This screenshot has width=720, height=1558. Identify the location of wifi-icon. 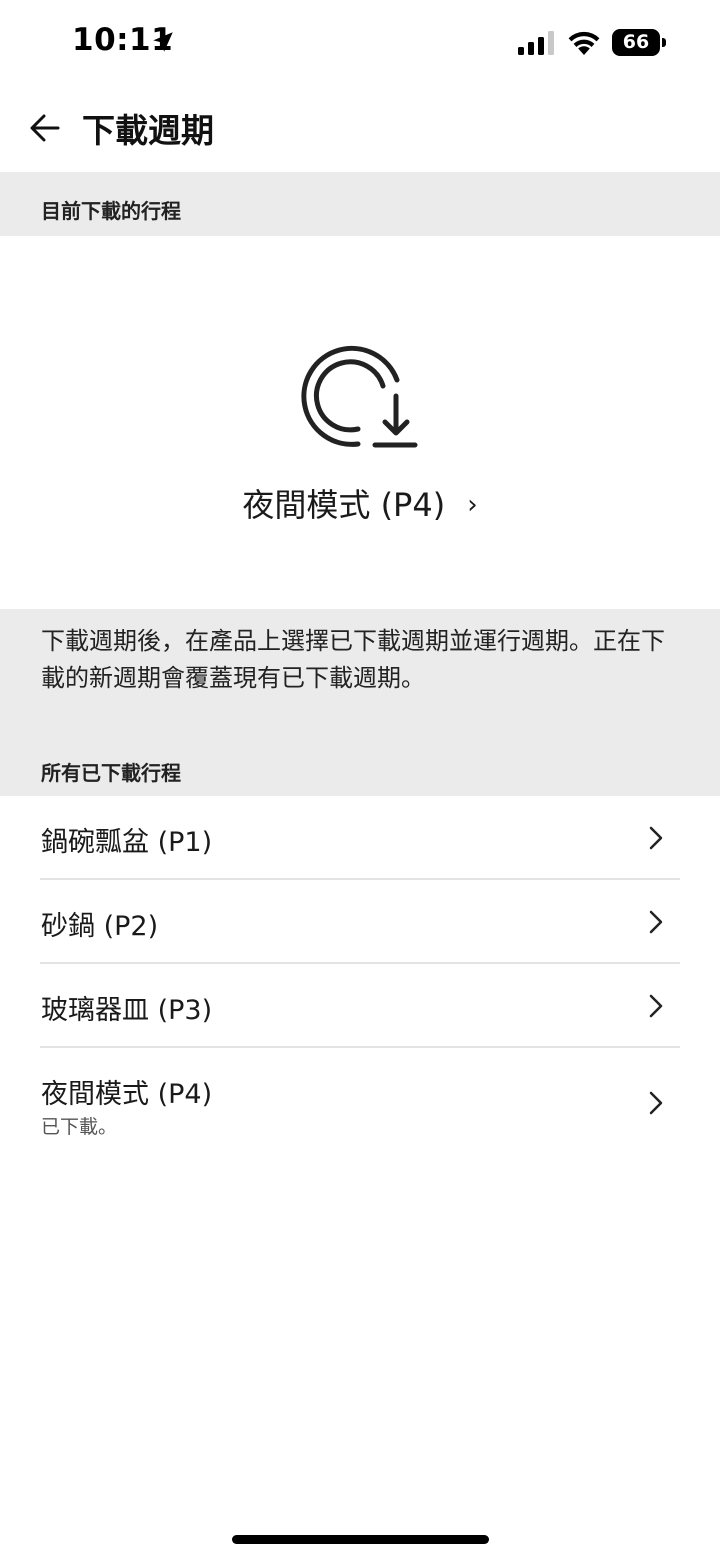
(584, 43).